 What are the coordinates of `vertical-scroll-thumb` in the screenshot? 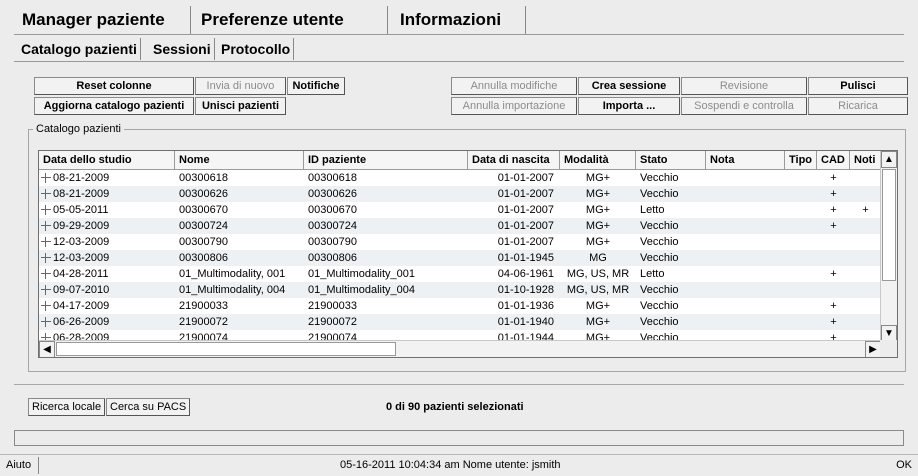 It's located at (889, 225).